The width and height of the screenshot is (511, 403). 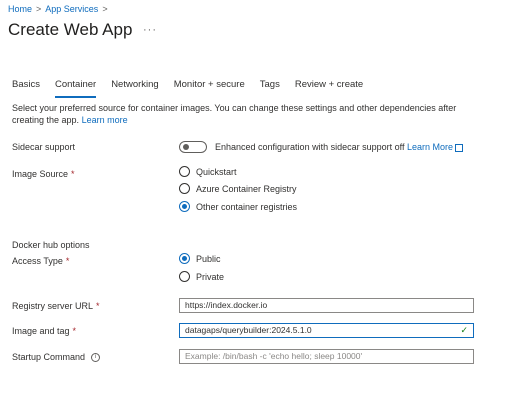 I want to click on image-tag-label: Image and tag *, so click(x=44, y=331).